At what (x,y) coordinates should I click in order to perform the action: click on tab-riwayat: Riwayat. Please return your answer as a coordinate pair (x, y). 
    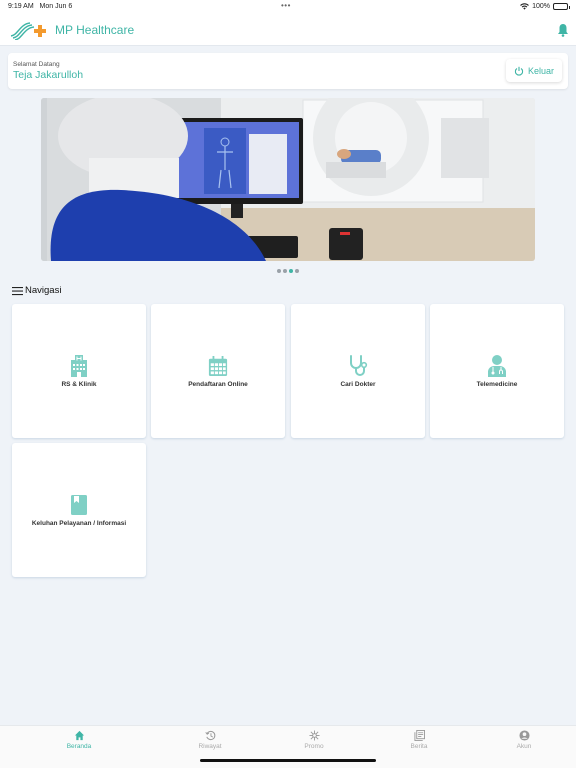
    Looking at the image, I should click on (210, 740).